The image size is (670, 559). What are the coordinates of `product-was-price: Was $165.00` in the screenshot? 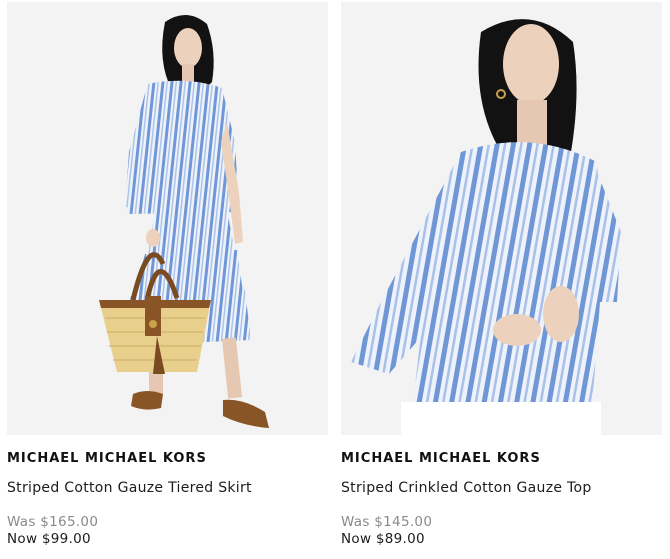 It's located at (53, 522).